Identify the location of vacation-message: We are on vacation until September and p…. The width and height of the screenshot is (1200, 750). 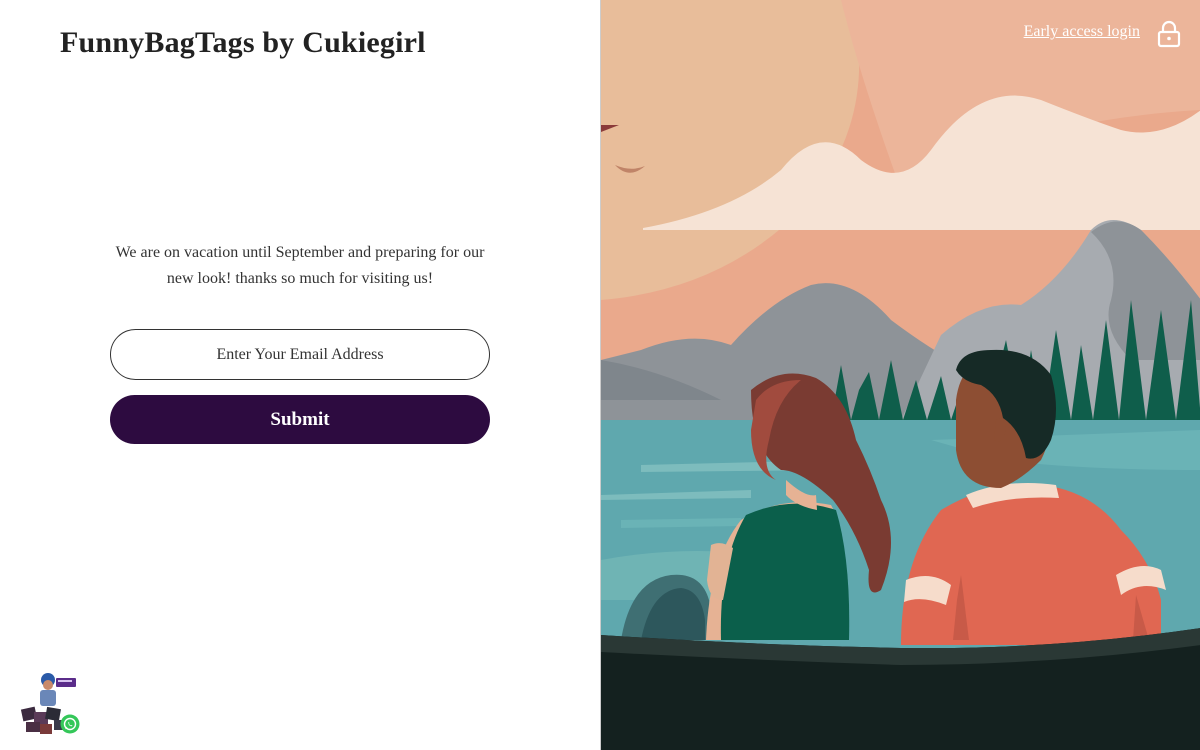
(300, 266).